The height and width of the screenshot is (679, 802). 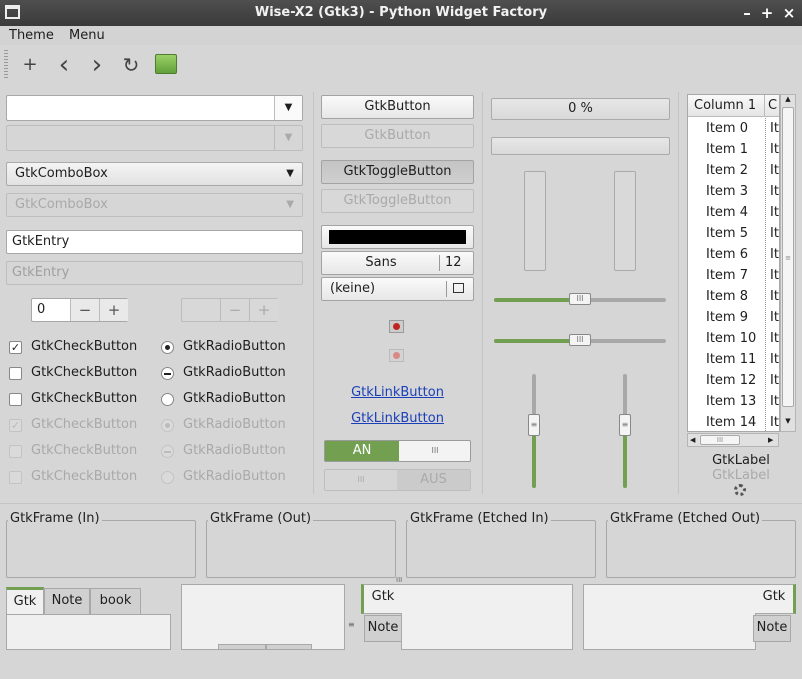 What do you see at coordinates (64, 65) in the screenshot?
I see `back-icon: ‹` at bounding box center [64, 65].